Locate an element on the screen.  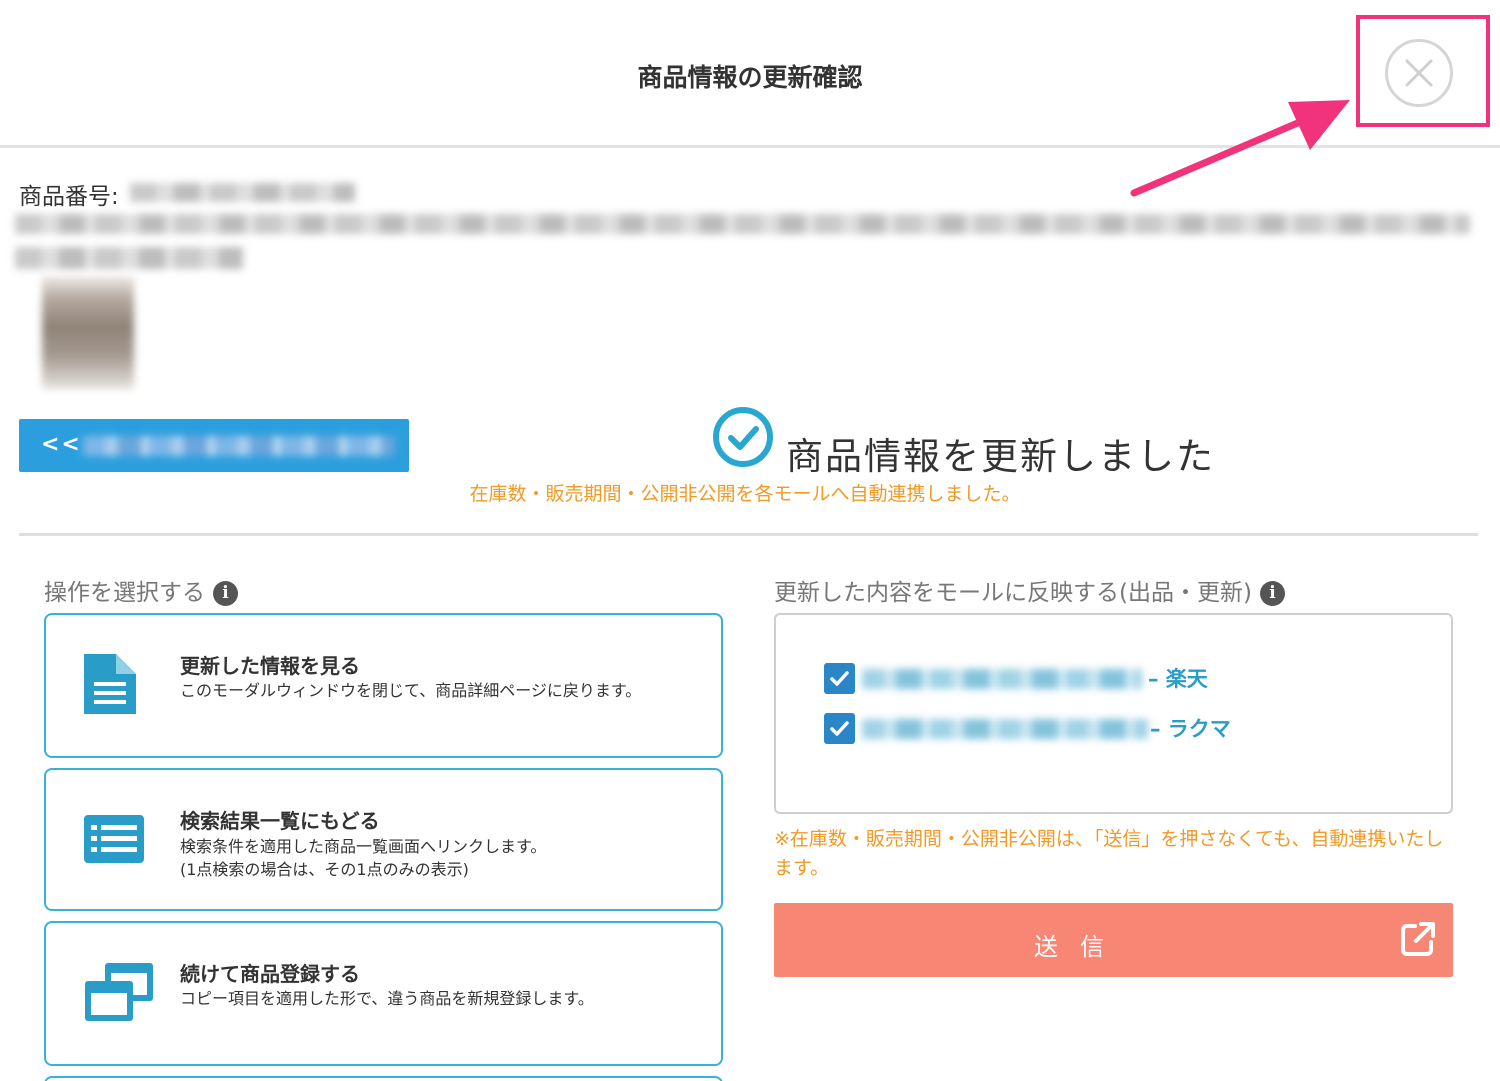
mall-row-rakuma: – ラクマ is located at coordinates (1034, 729).